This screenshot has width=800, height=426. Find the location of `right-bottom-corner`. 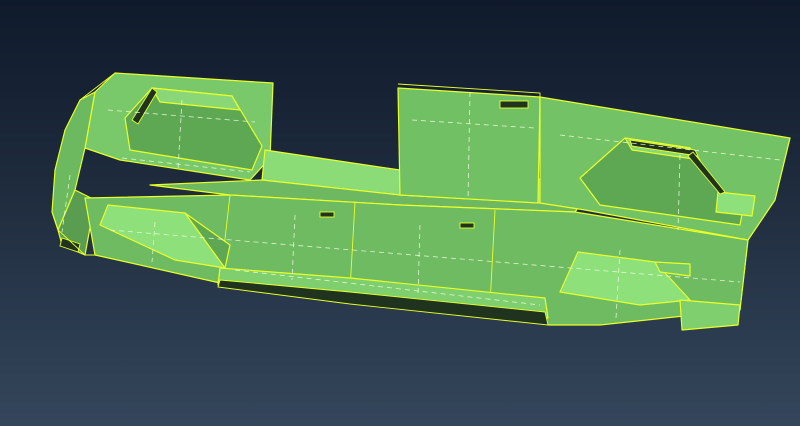

right-bottom-corner is located at coordinates (710, 315).